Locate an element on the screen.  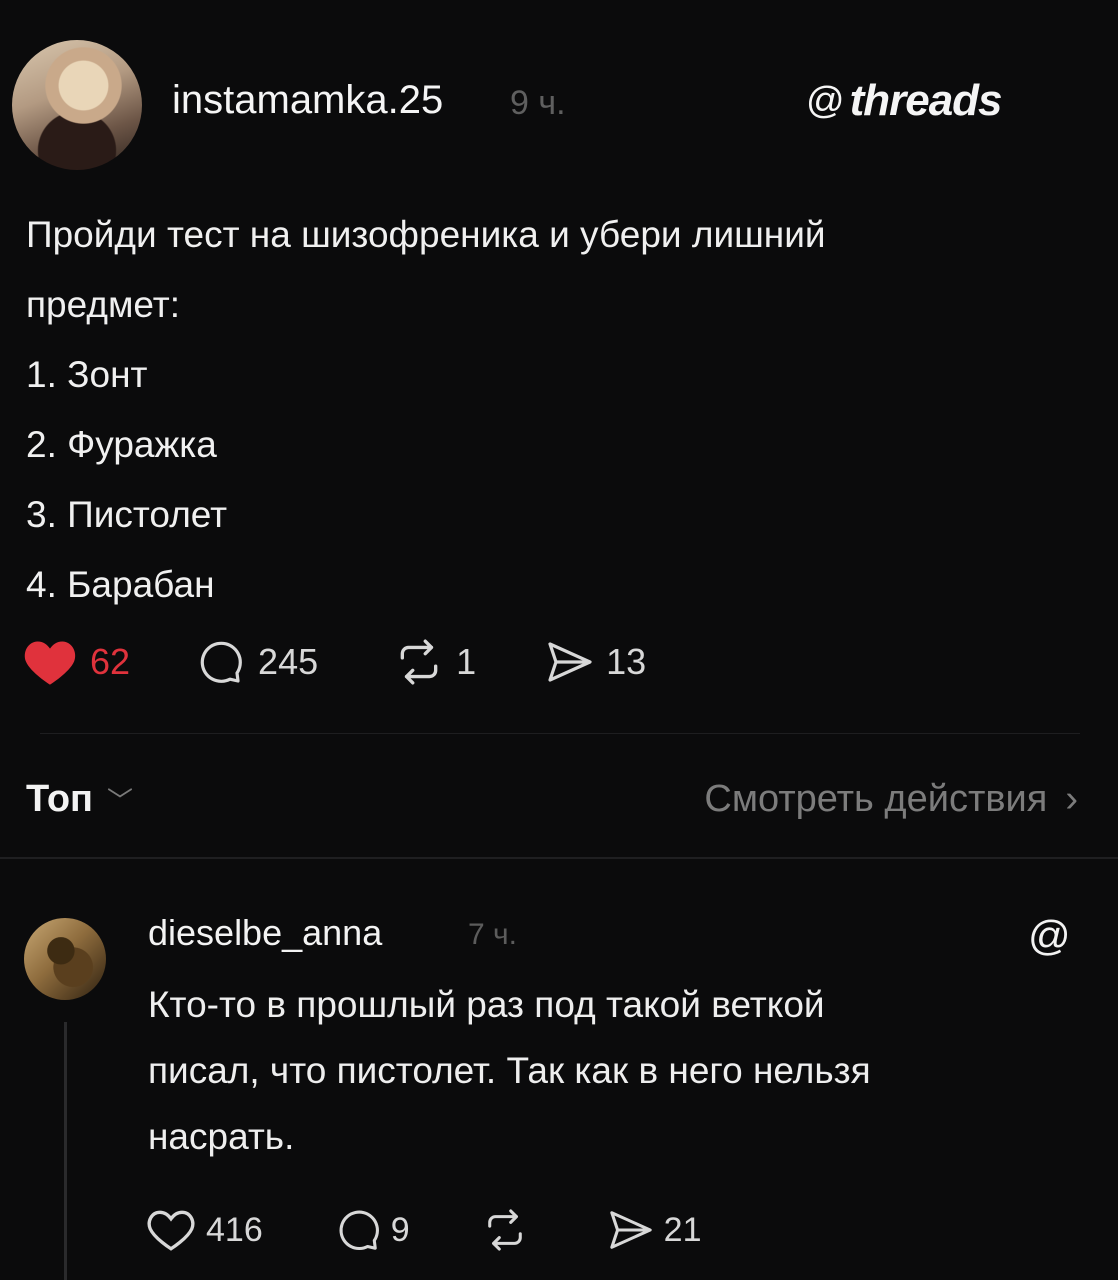
threads-brand: @ threads is located at coordinates (904, 101).